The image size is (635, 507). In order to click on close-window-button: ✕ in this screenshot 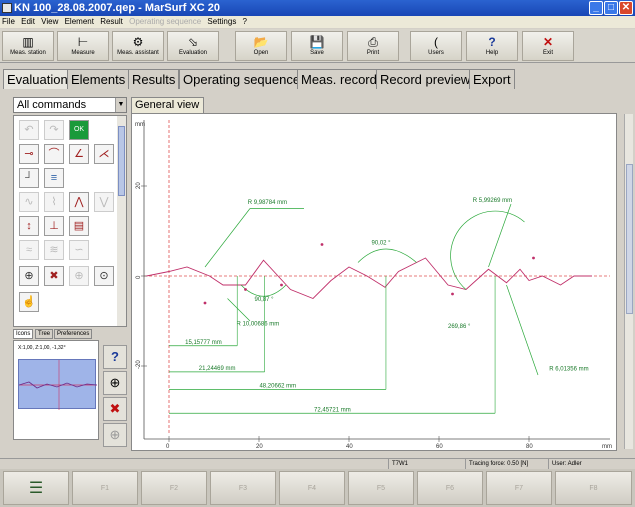, I will do `click(626, 8)`.